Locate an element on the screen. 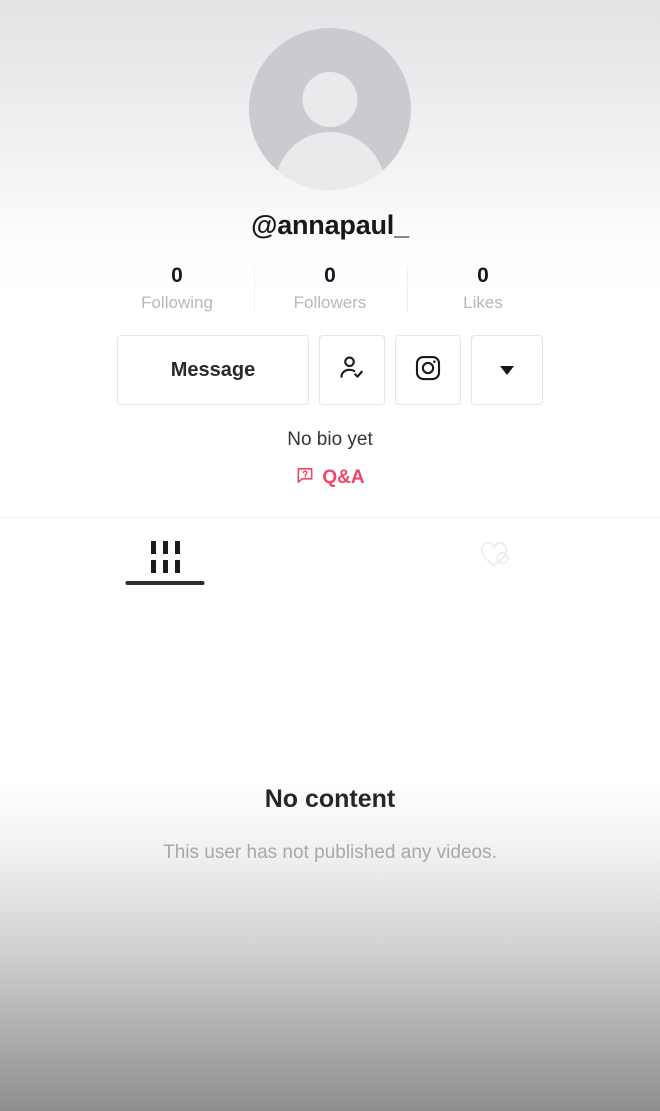 The width and height of the screenshot is (660, 1111). more-options-button is located at coordinates (507, 370).